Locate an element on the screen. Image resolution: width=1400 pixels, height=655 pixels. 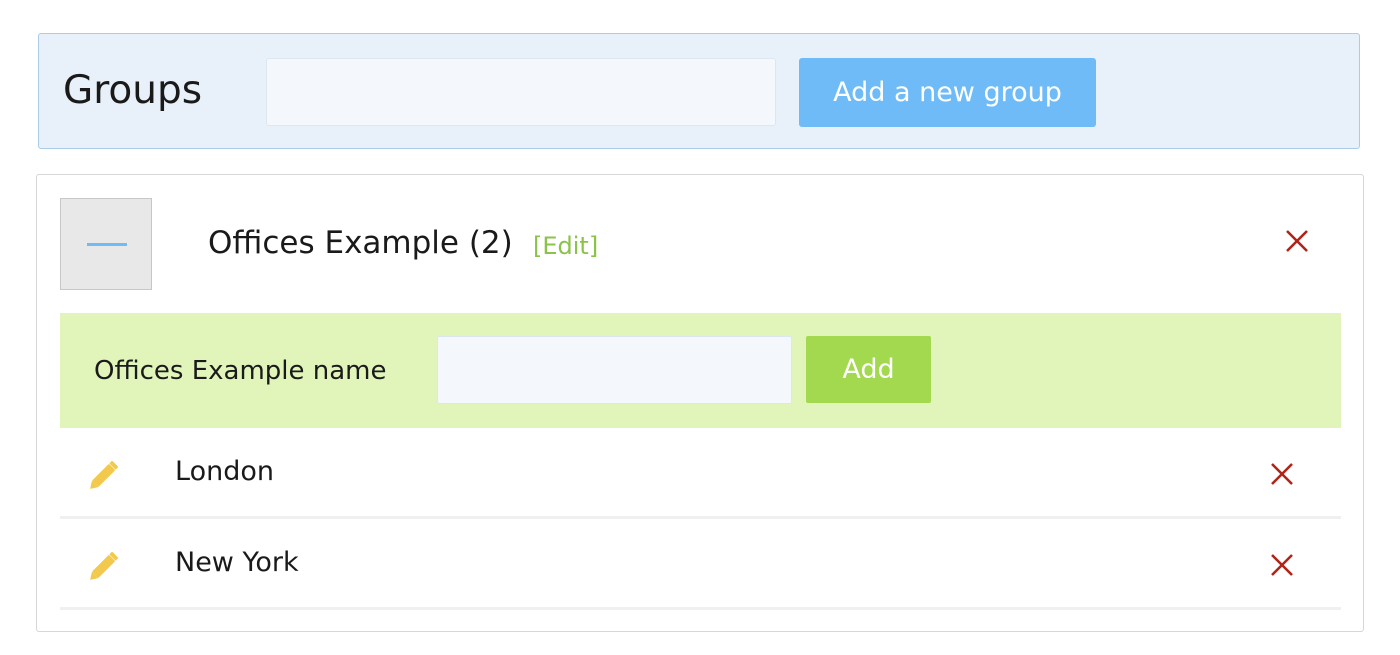
minus-icon is located at coordinates (107, 244).